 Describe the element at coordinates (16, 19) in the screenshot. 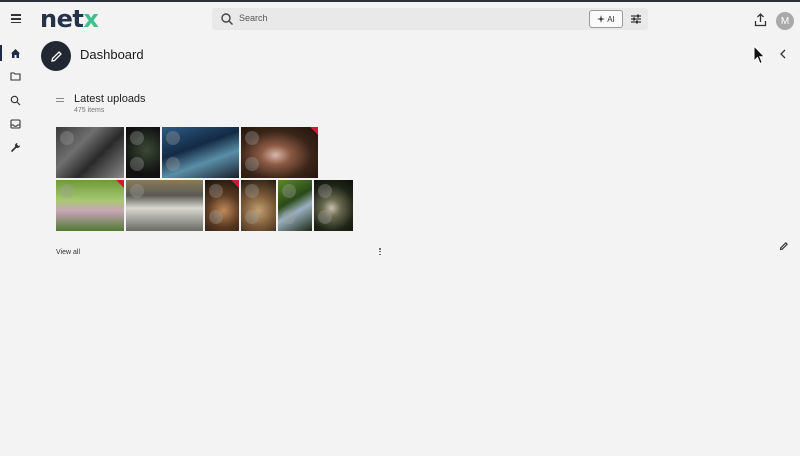

I see `menu-icon` at that location.